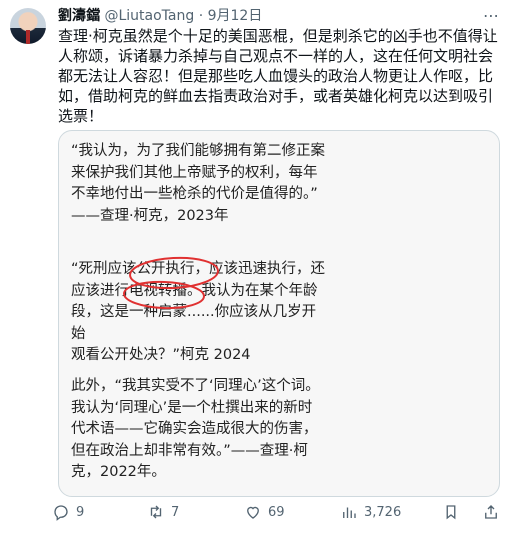 Image resolution: width=514 pixels, height=534 pixels. I want to click on tweet-header: 劉濤鐺 @LiutaoTang · 9月12日, so click(160, 16).